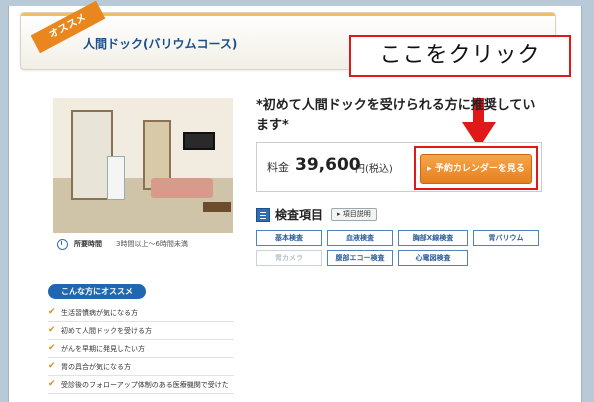 The height and width of the screenshot is (402, 594). Describe the element at coordinates (433, 238) in the screenshot. I see `exam-tag-chest-xray: 胸部X線検査` at that location.